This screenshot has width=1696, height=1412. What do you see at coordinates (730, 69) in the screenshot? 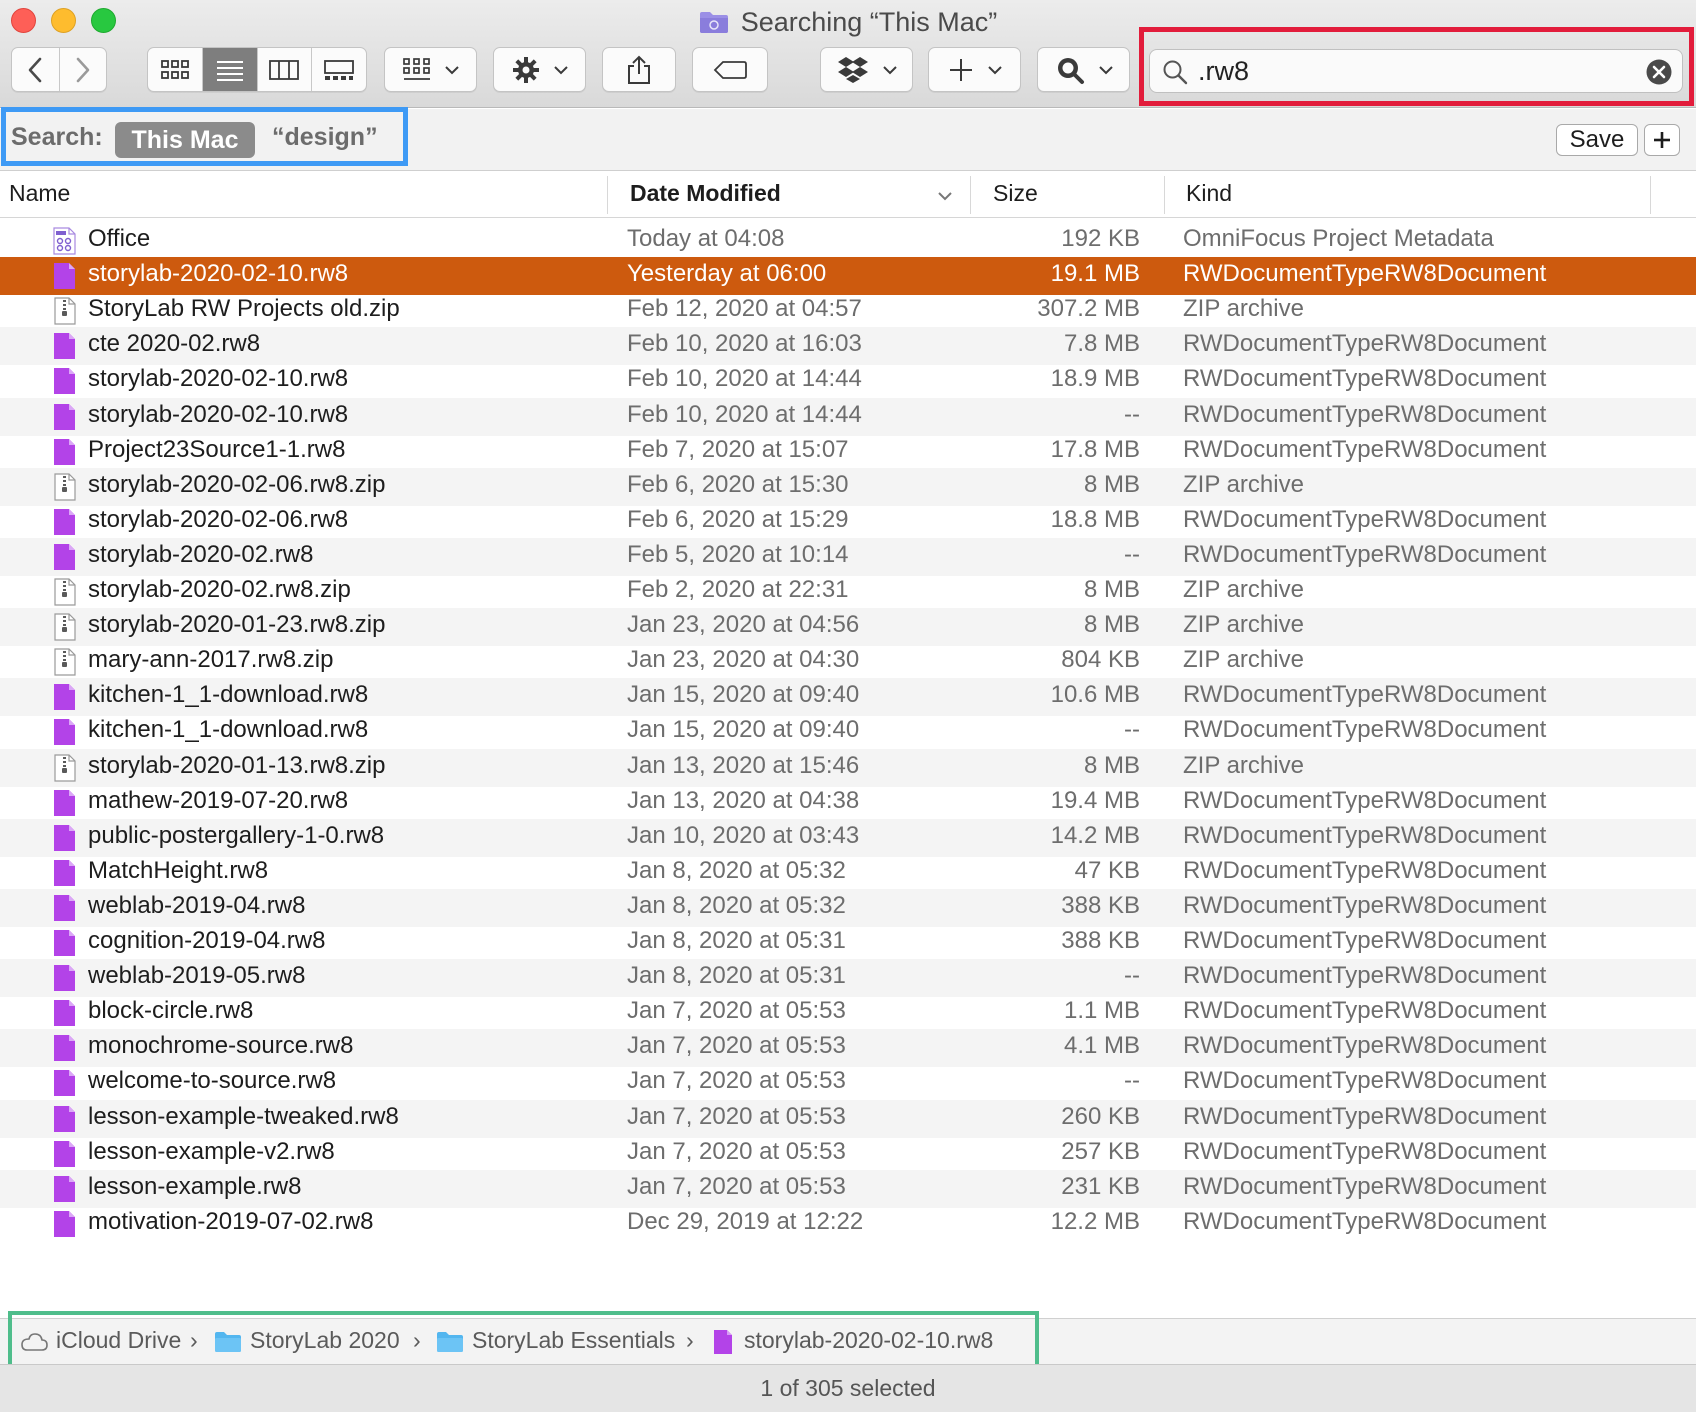
I see `tags-button` at bounding box center [730, 69].